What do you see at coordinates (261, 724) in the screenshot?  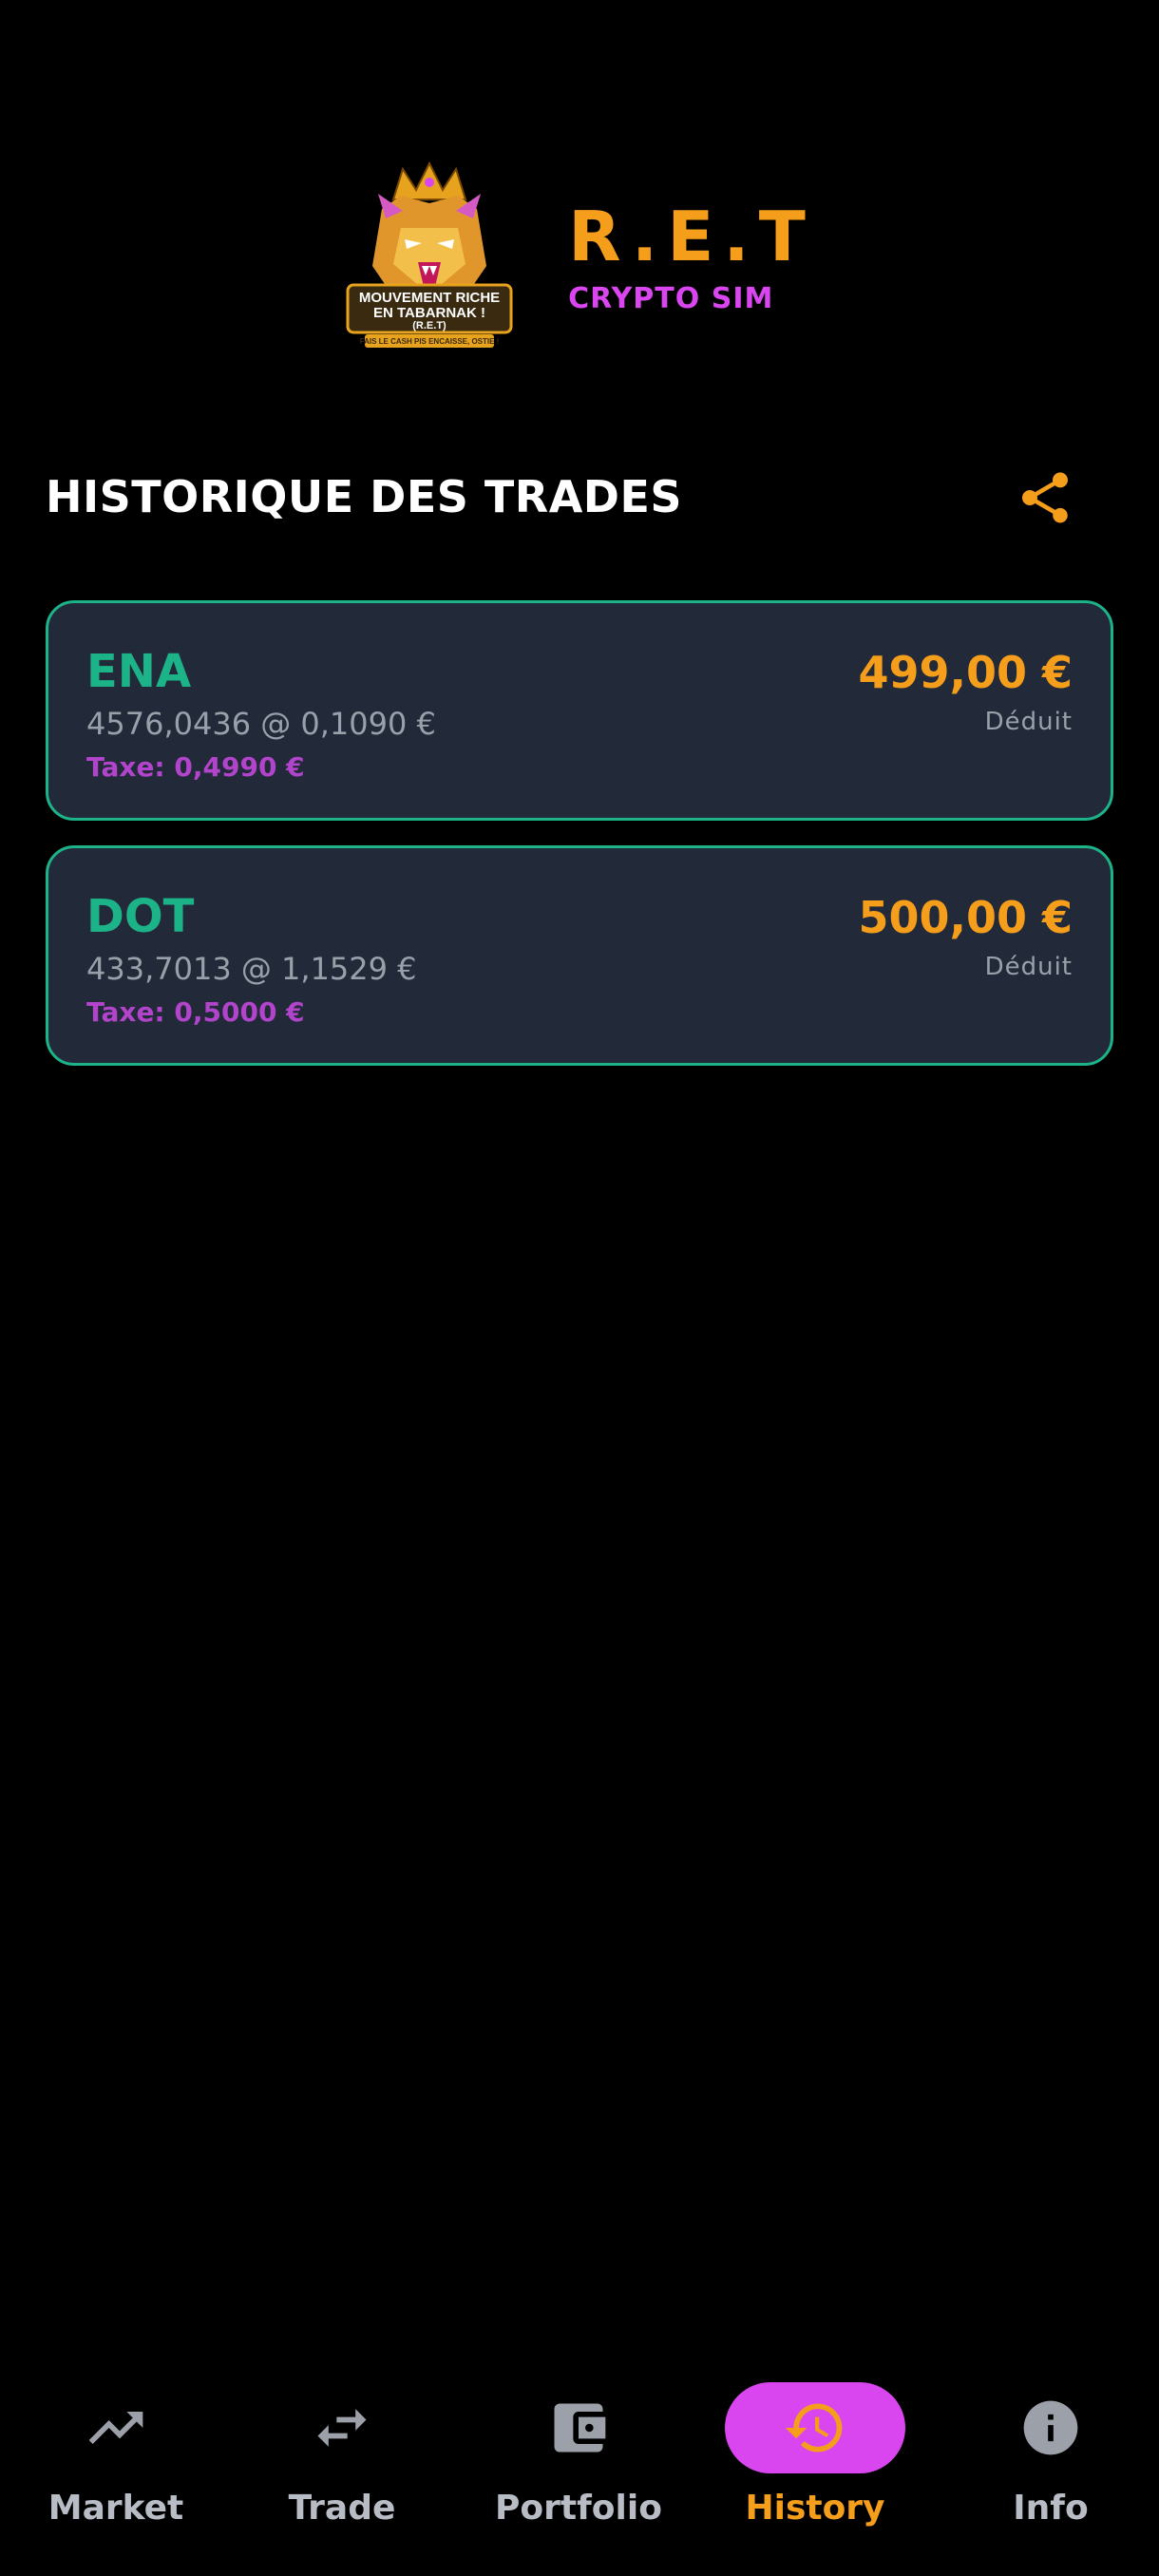 I see `trade-detail: 4576,0436 @ 0,1090 €` at bounding box center [261, 724].